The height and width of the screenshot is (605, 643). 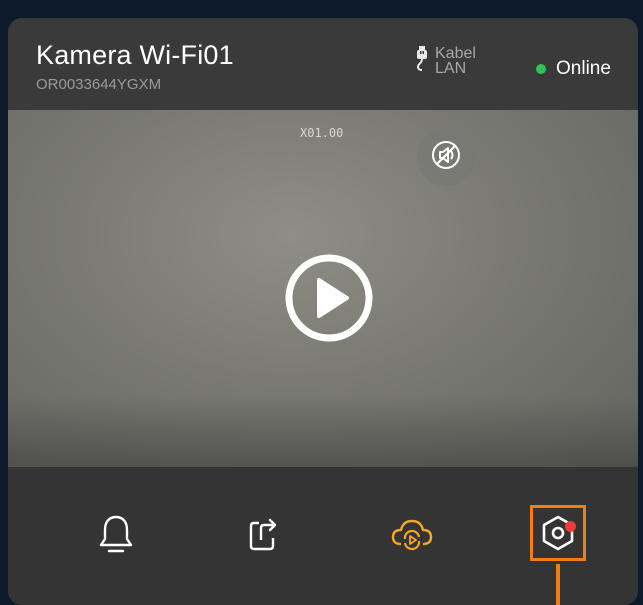 I want to click on alarm-button, so click(x=116, y=536).